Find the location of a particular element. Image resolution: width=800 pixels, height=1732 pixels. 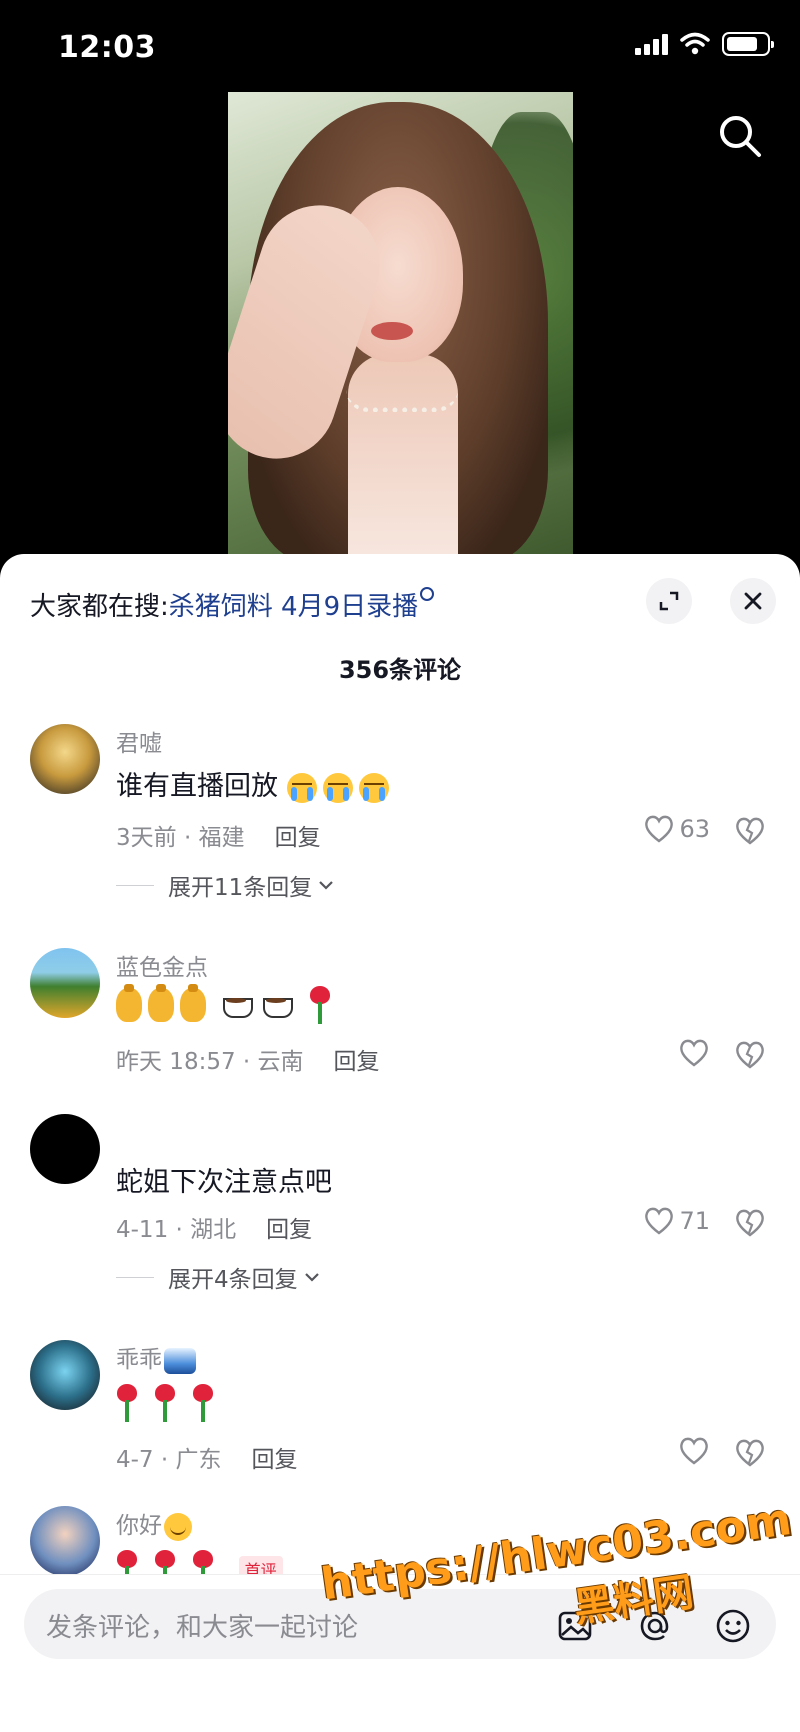

wifi-icon is located at coordinates (695, 43).